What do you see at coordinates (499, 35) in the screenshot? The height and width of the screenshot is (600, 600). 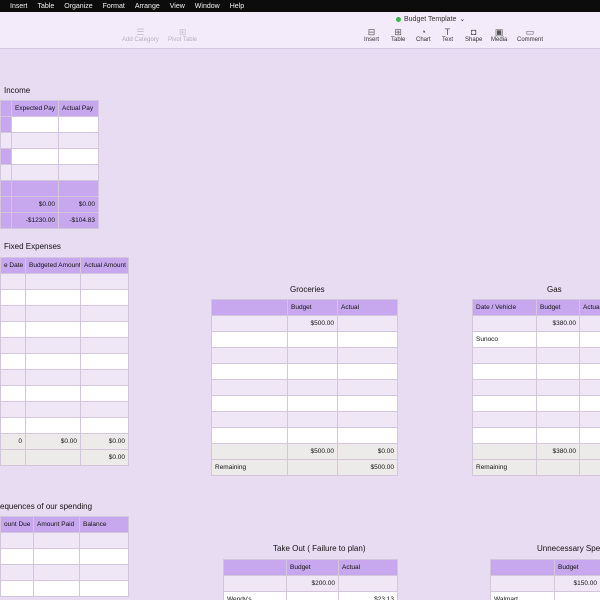 I see `media-button: ▣ Media` at bounding box center [499, 35].